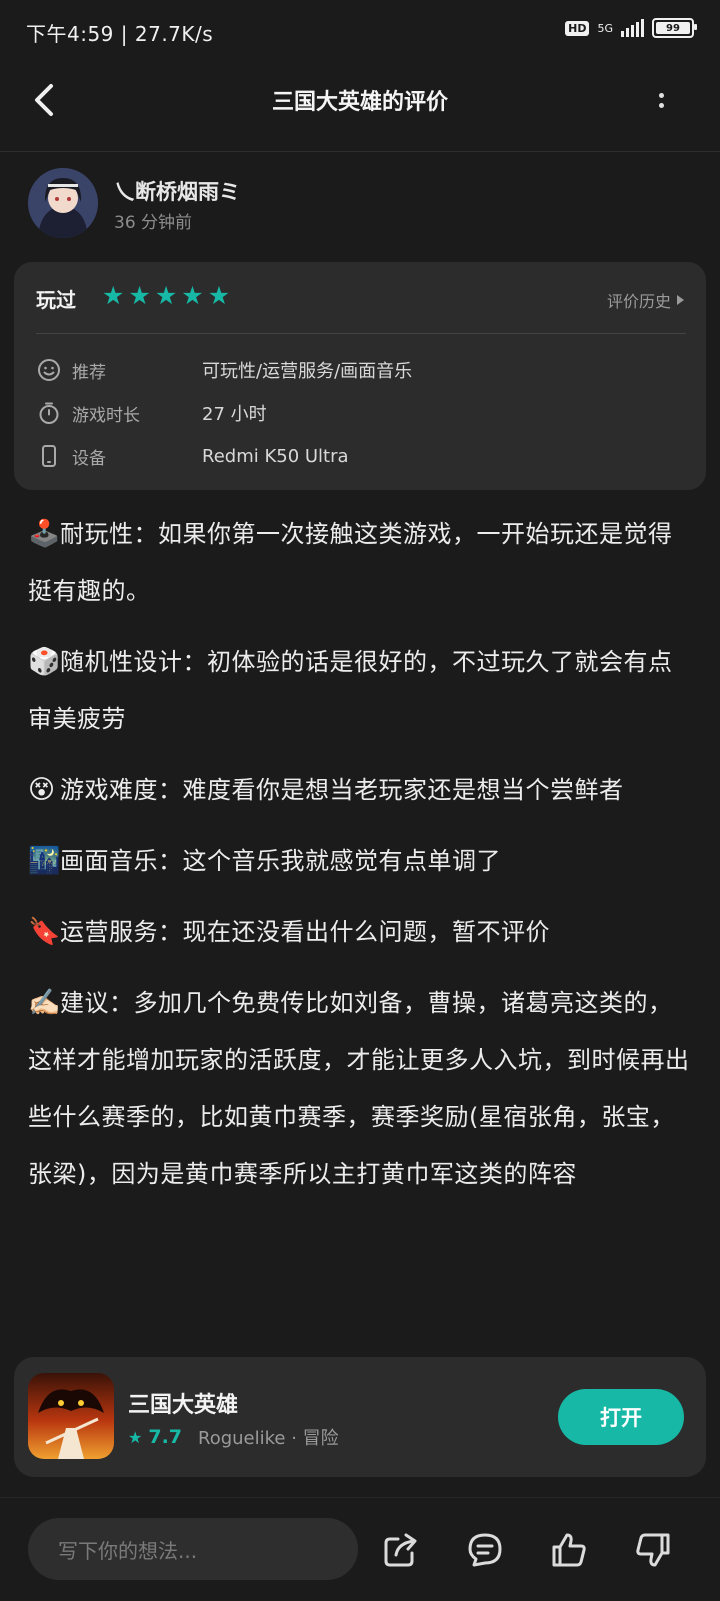  What do you see at coordinates (153, 223) in the screenshot?
I see `post-time: 36 分钟前` at bounding box center [153, 223].